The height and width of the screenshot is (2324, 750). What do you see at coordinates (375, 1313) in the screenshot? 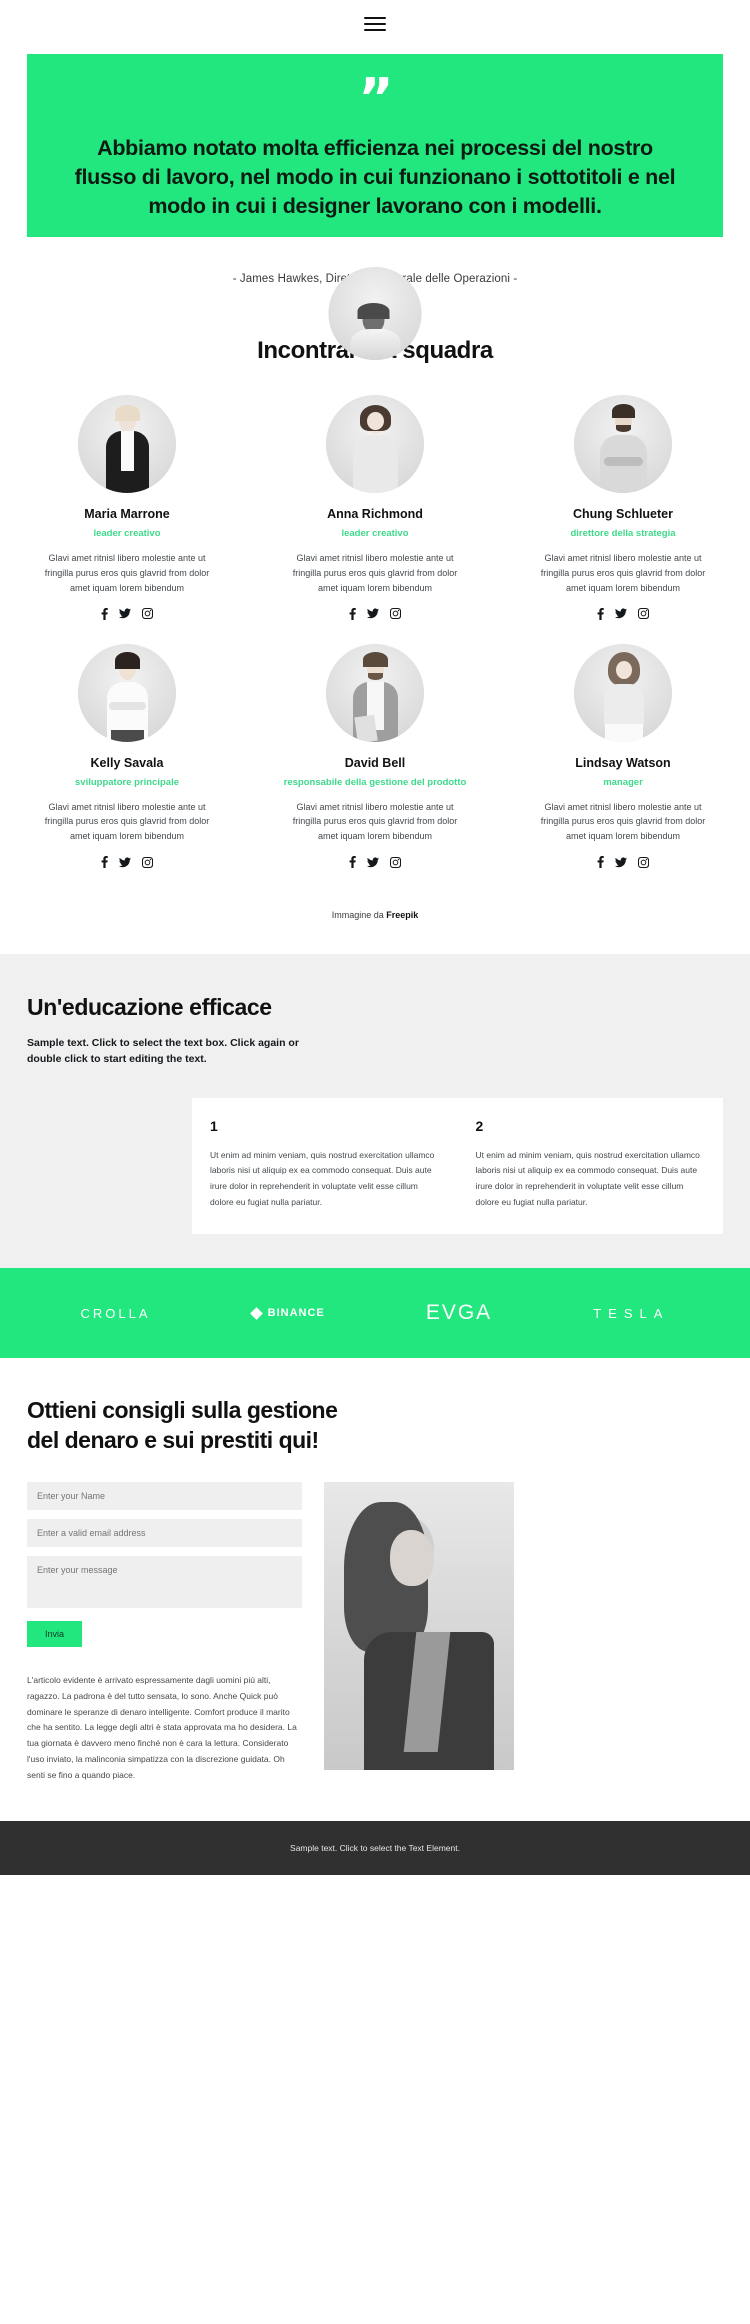
I see `partner-logos-band: CROLLA BINANCE EVGA TESLA` at bounding box center [375, 1313].